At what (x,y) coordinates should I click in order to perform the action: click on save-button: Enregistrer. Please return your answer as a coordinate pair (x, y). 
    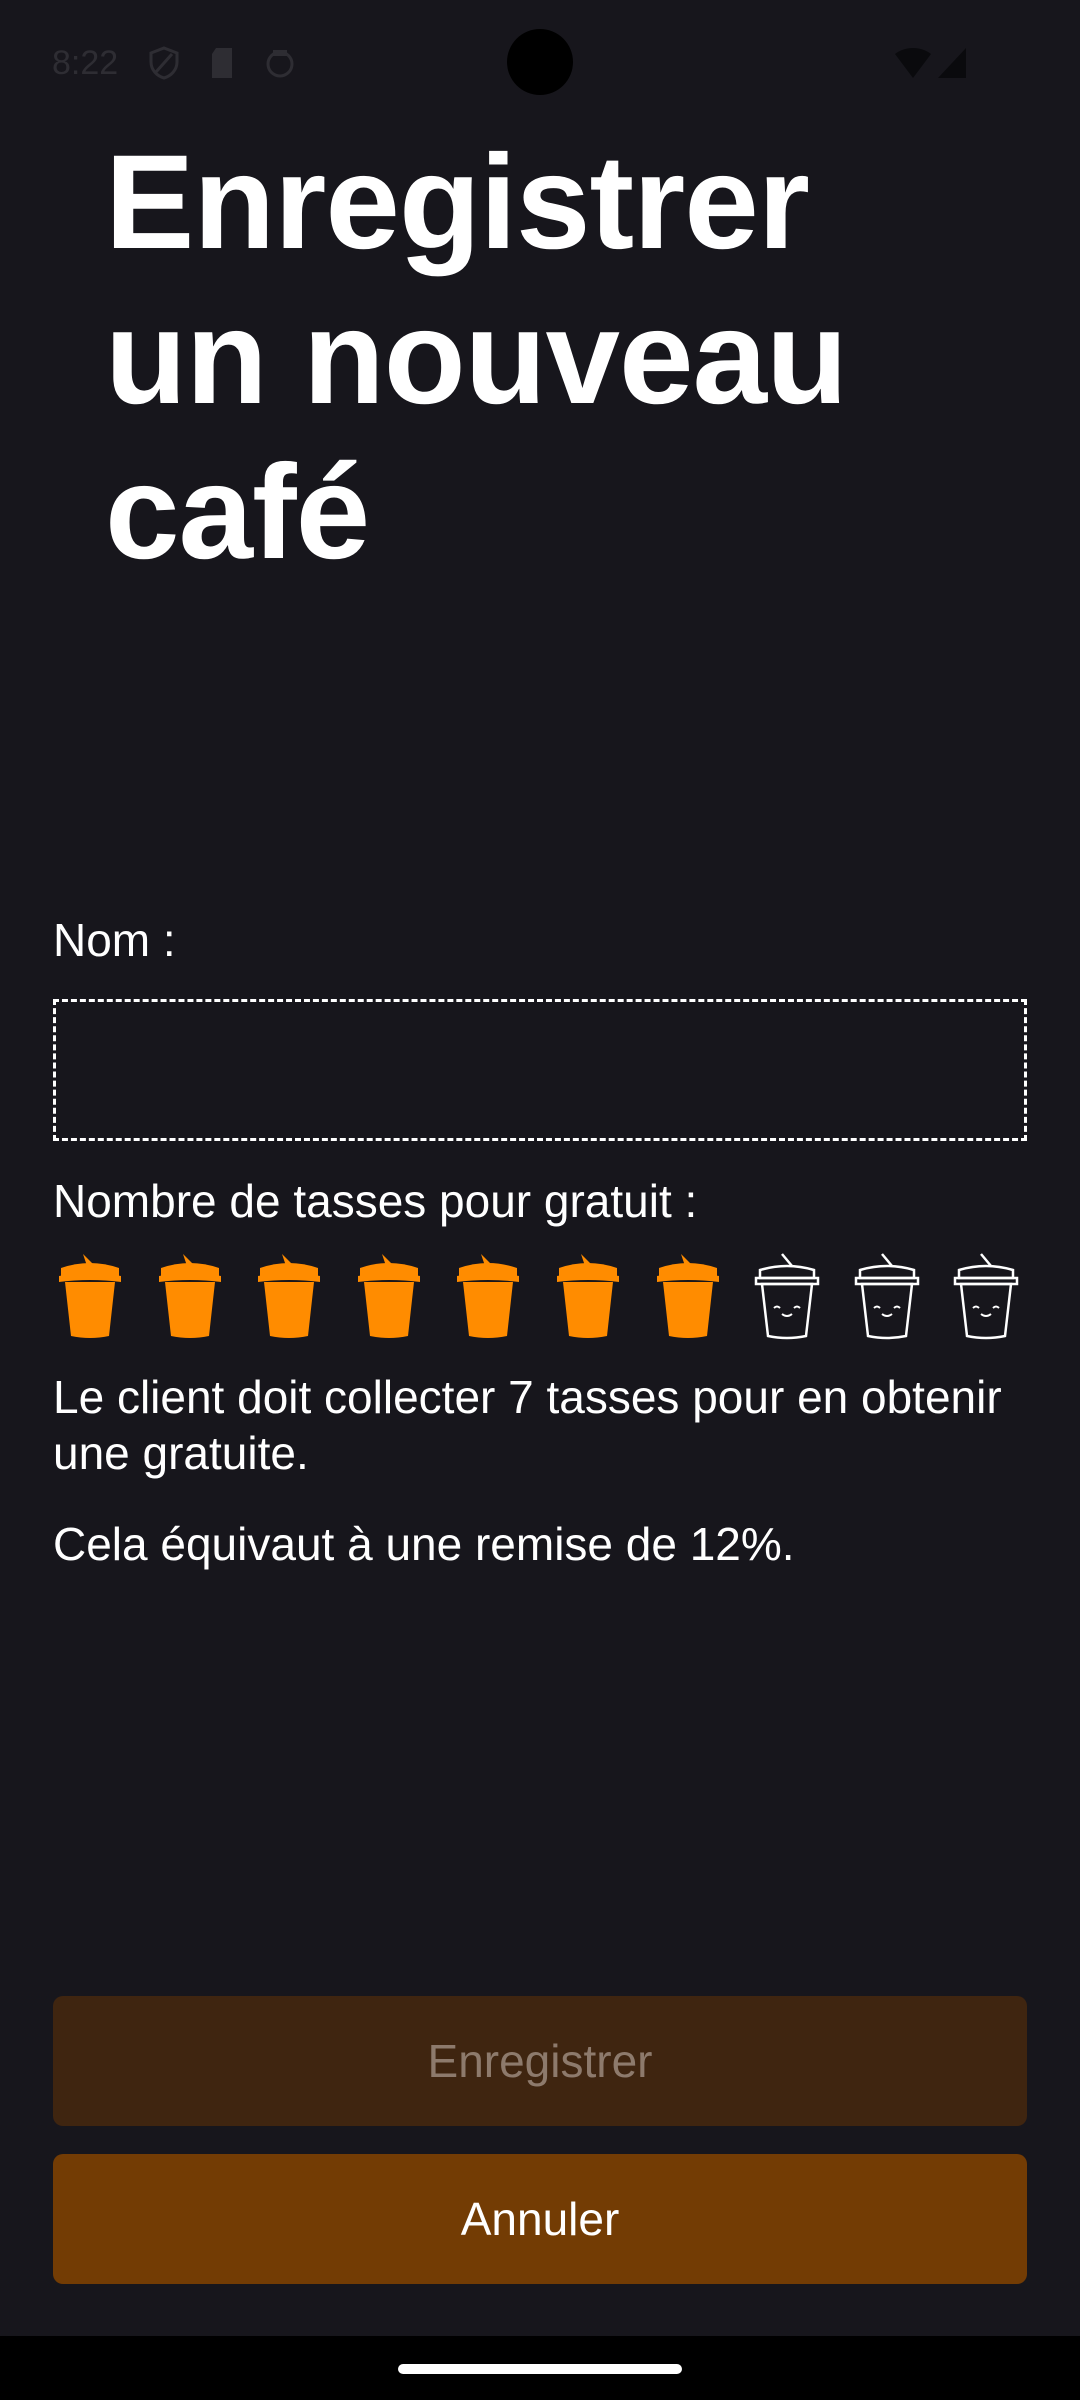
    Looking at the image, I should click on (540, 2061).